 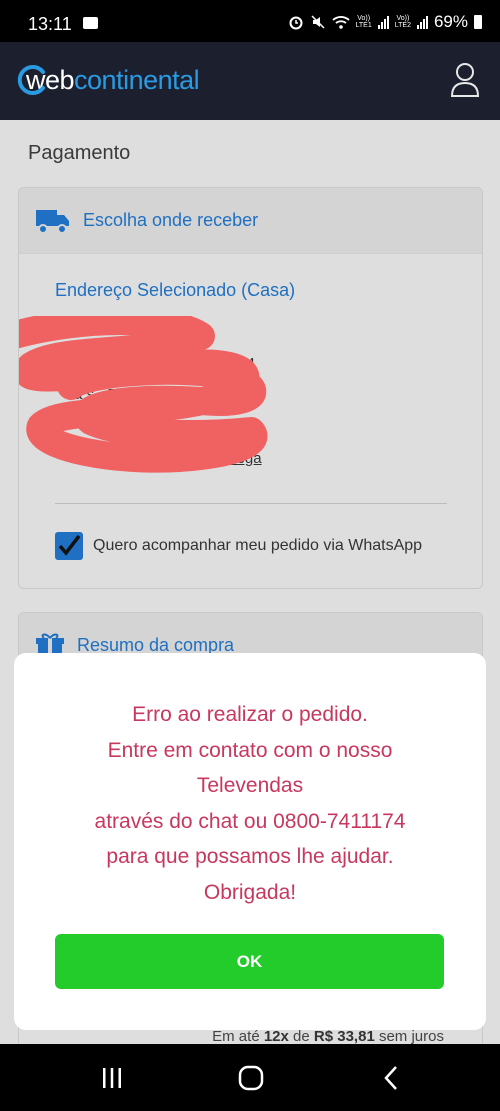 I want to click on home-icon, so click(x=251, y=1078).